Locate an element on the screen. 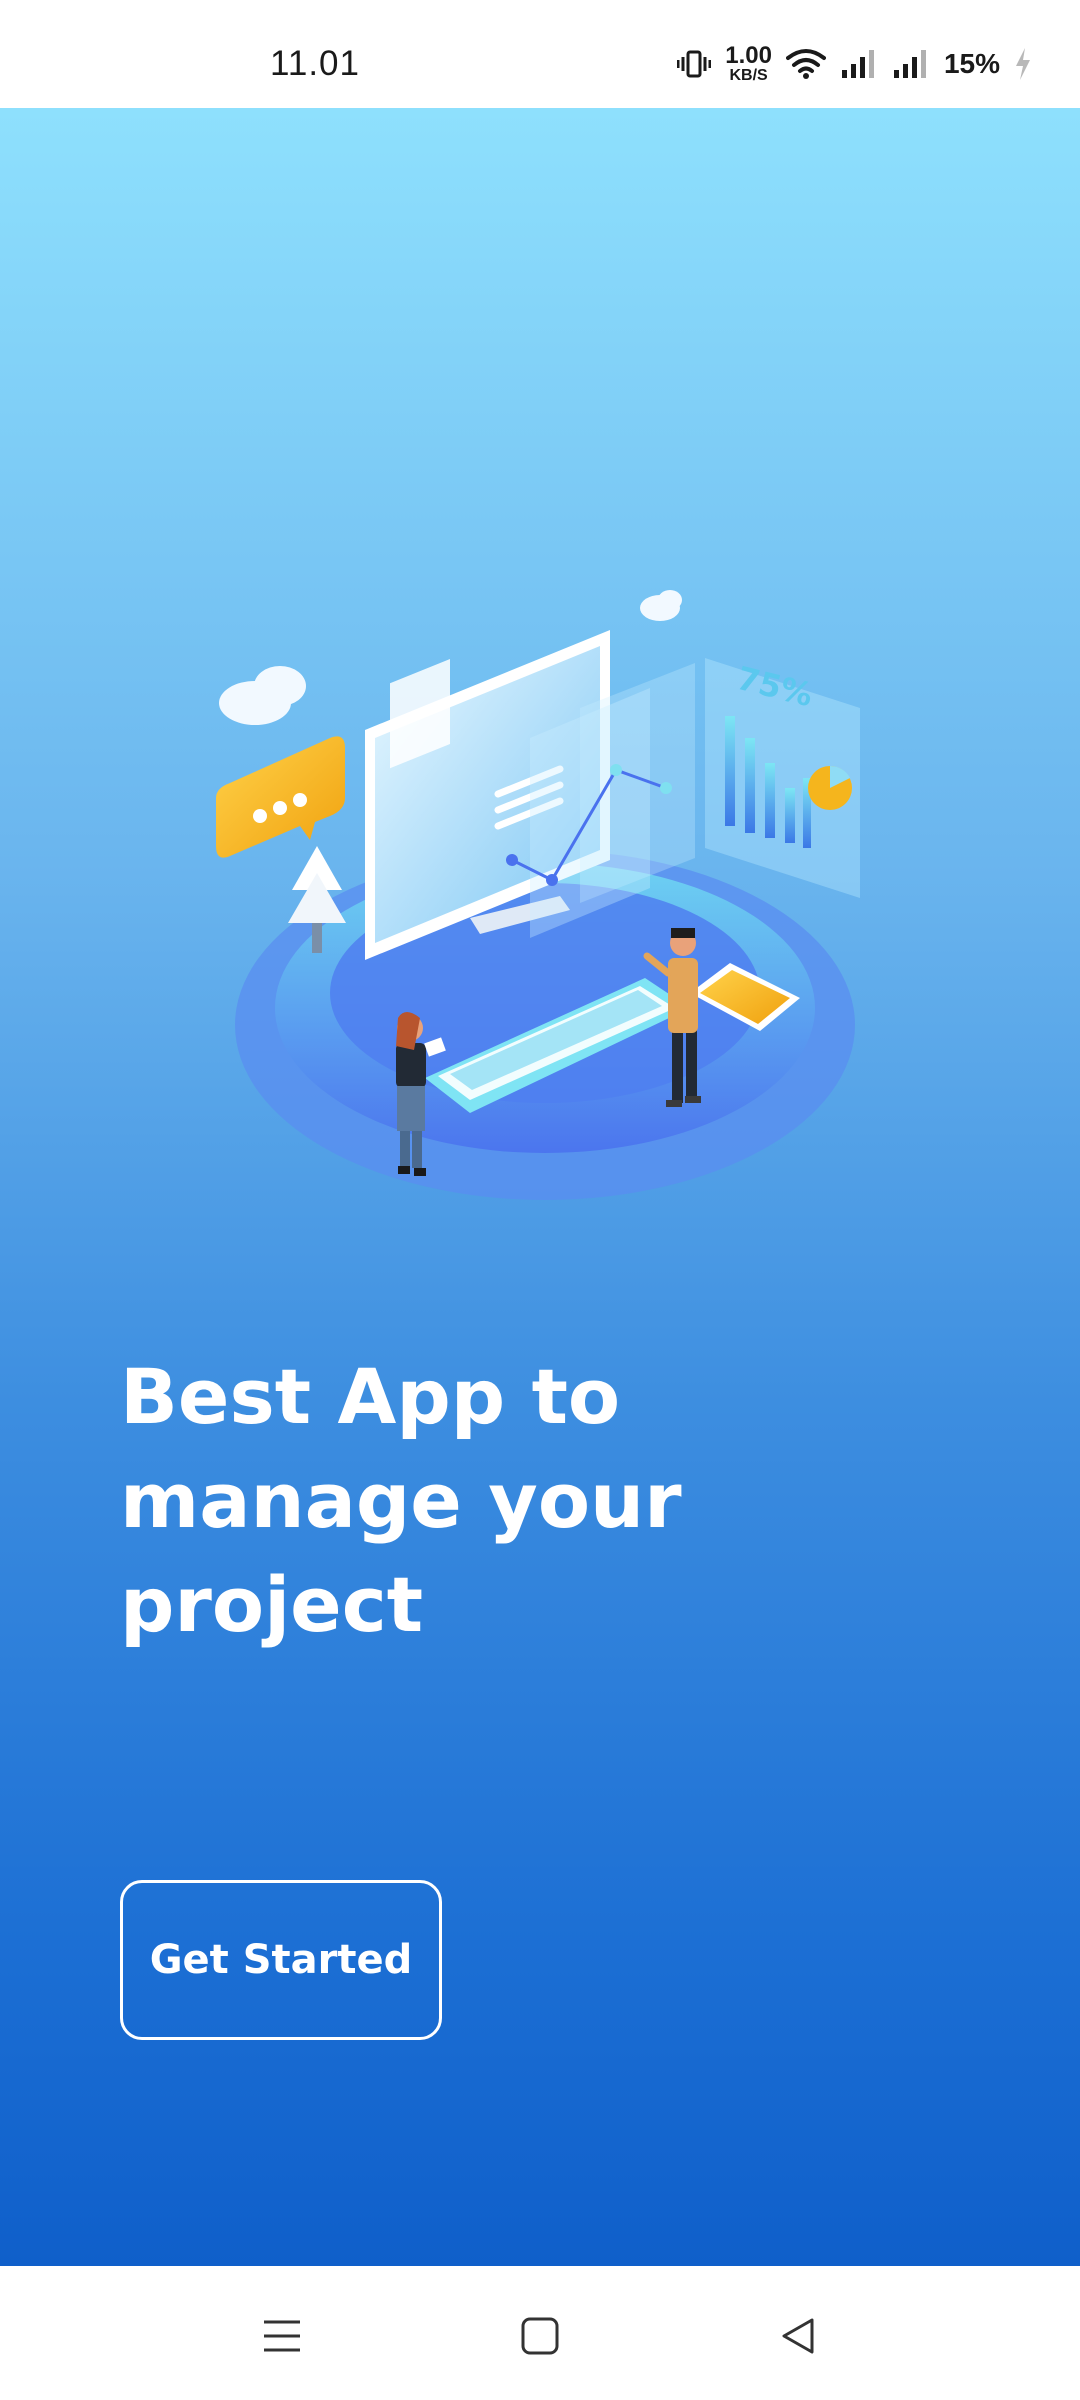 The width and height of the screenshot is (1080, 2400). vibrate-icon is located at coordinates (694, 64).